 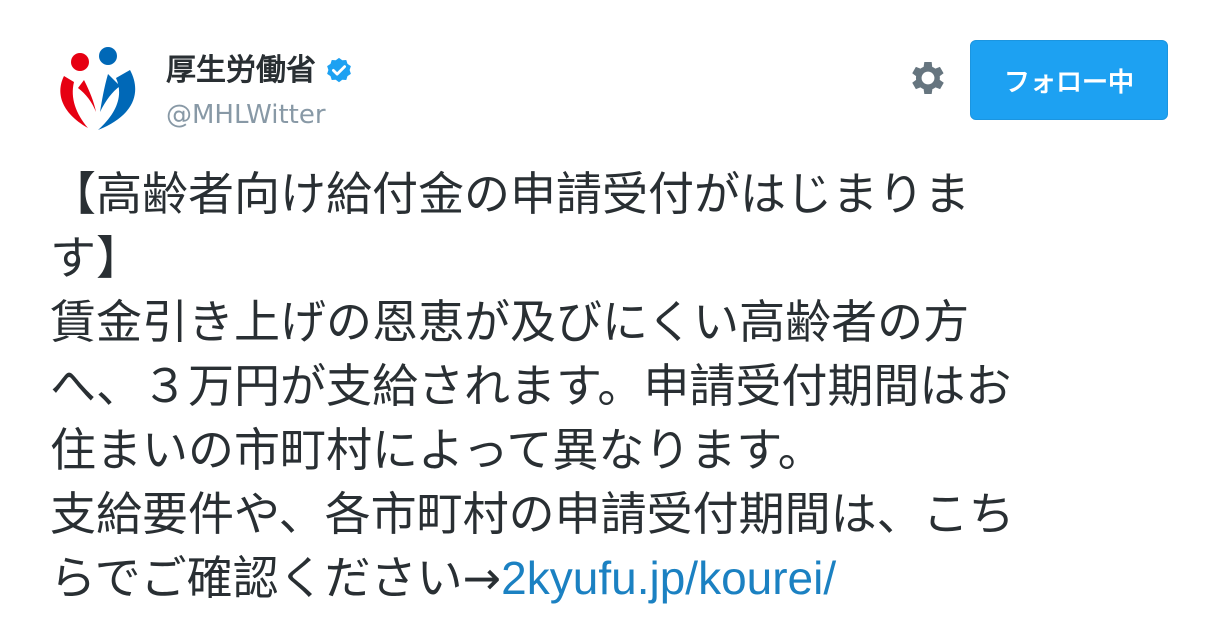 I want to click on verified-badge-icon, so click(x=339, y=70).